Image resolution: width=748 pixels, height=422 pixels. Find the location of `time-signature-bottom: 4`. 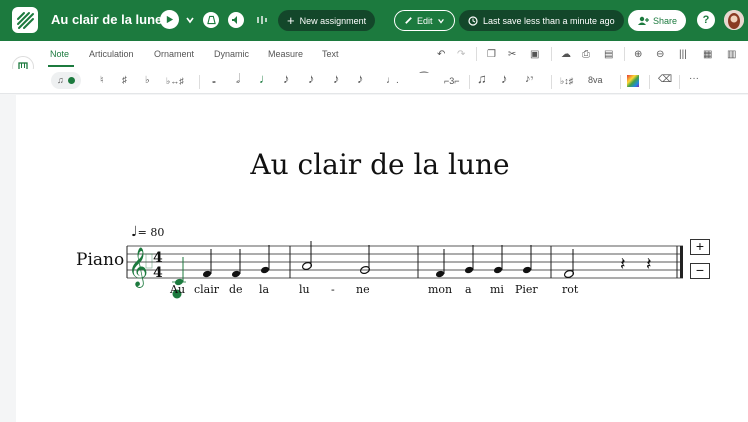

time-signature-bottom: 4 is located at coordinates (158, 273).